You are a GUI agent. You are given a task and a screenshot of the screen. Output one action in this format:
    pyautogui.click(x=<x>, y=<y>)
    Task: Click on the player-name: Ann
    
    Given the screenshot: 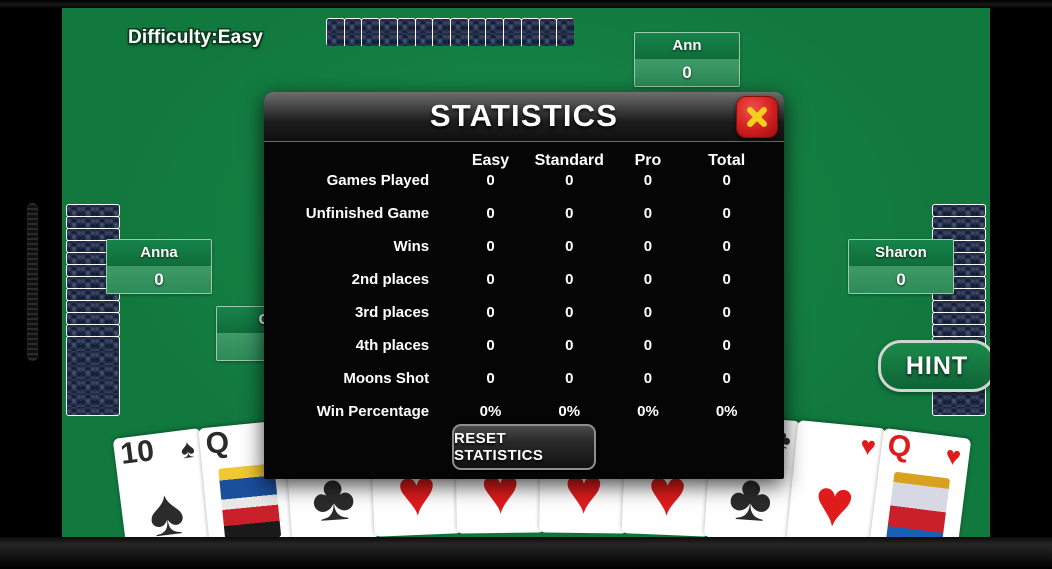 What is the action you would take?
    pyautogui.click(x=687, y=46)
    